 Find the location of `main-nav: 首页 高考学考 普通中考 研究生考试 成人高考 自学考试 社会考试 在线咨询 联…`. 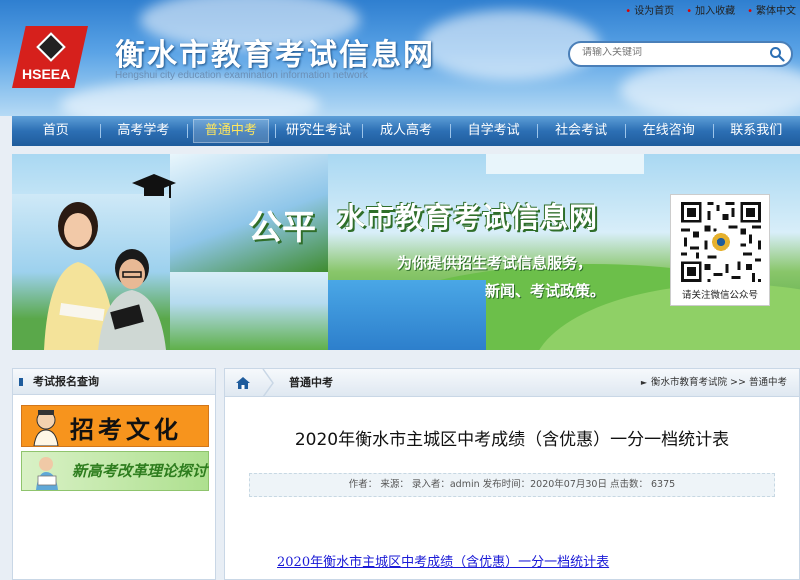

main-nav: 首页 高考学考 普通中考 研究生考试 成人高考 自学考试 社会考试 在线咨询 联… is located at coordinates (406, 131).